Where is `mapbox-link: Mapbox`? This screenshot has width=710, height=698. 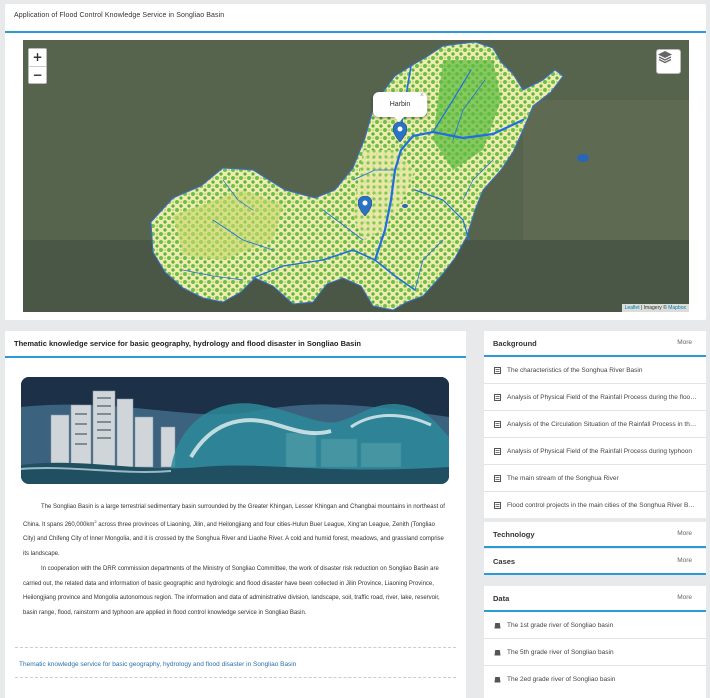 mapbox-link: Mapbox is located at coordinates (677, 308).